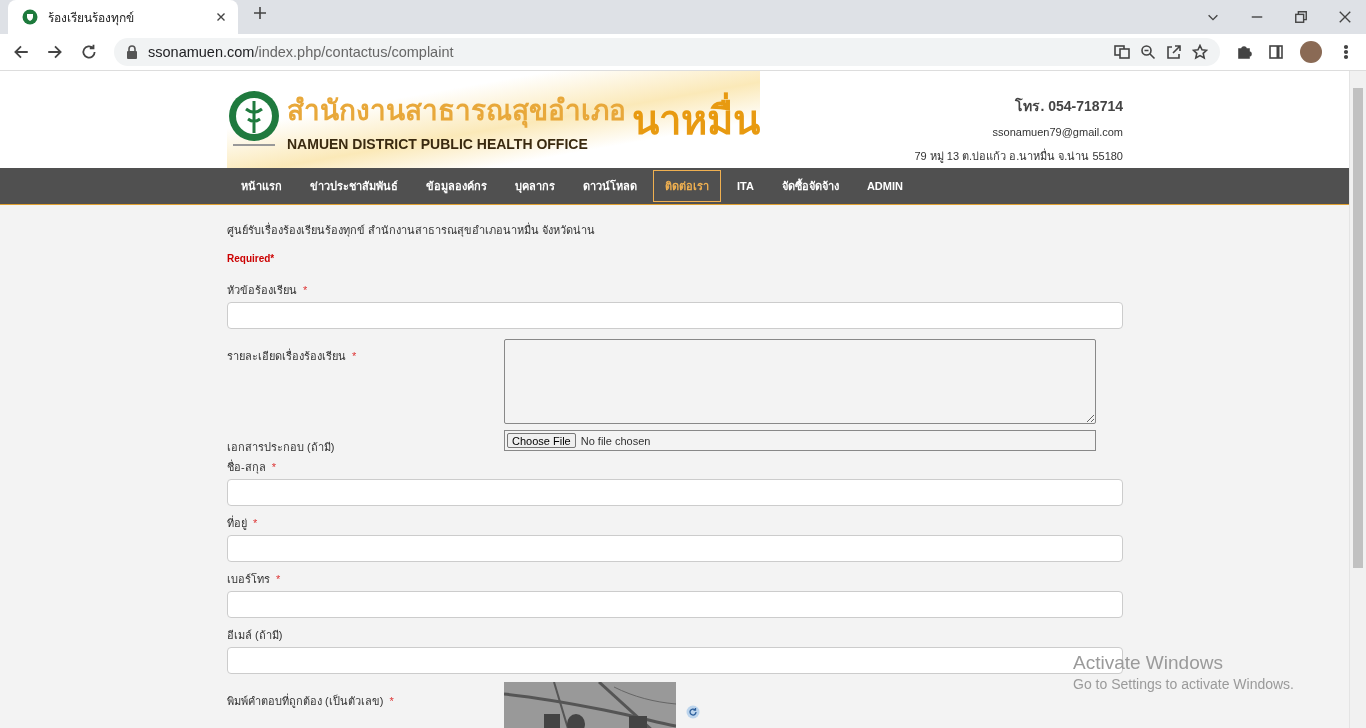  What do you see at coordinates (248, 579) in the screenshot?
I see `field-label: เบอร์โทร` at bounding box center [248, 579].